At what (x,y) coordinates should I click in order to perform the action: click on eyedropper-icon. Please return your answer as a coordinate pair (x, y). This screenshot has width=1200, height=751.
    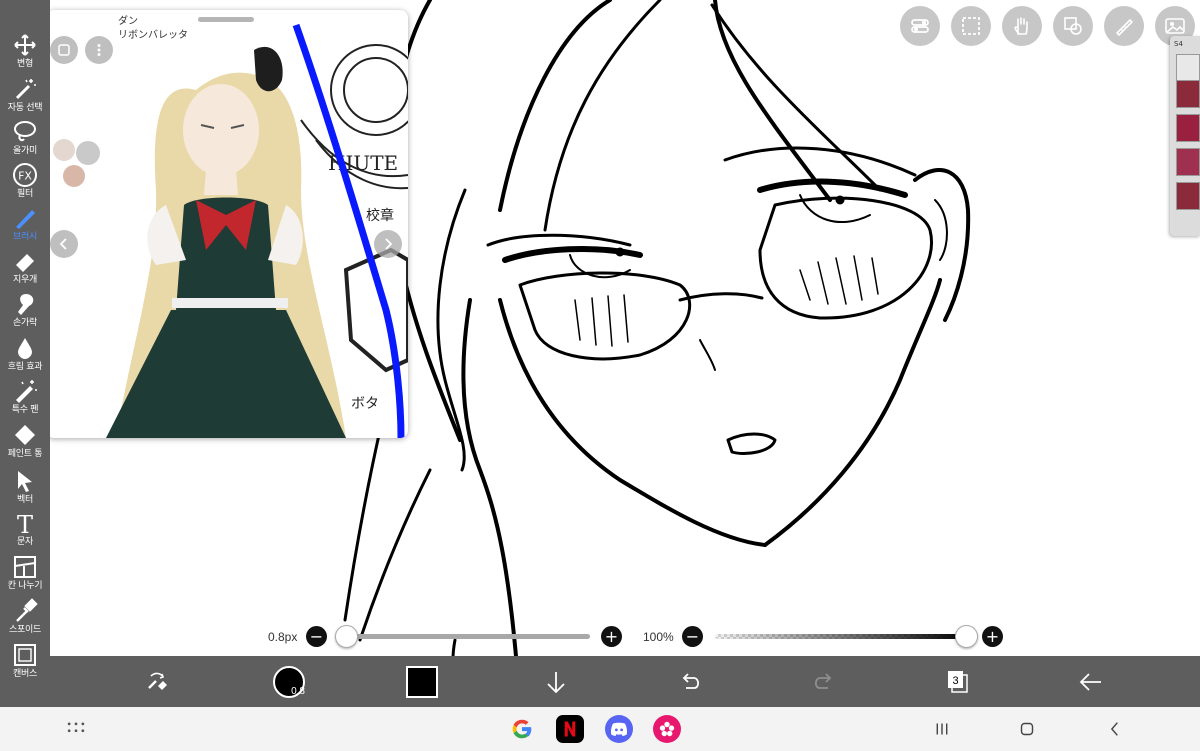
    Looking at the image, I should click on (27, 610).